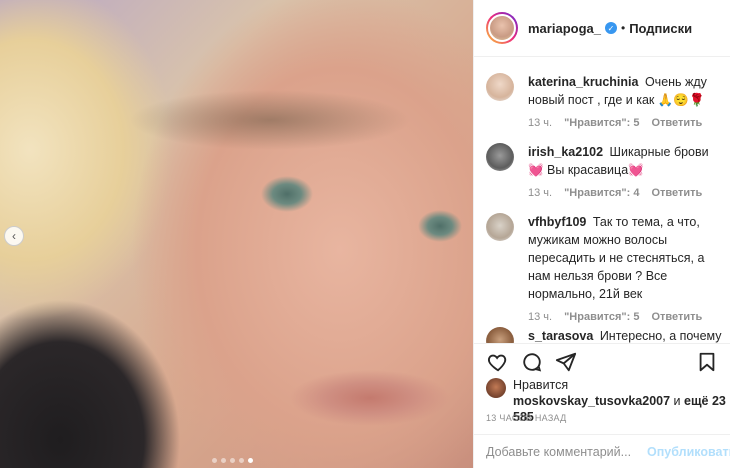  Describe the element at coordinates (14, 236) in the screenshot. I see `carousel-prev-icon: ‹` at that location.